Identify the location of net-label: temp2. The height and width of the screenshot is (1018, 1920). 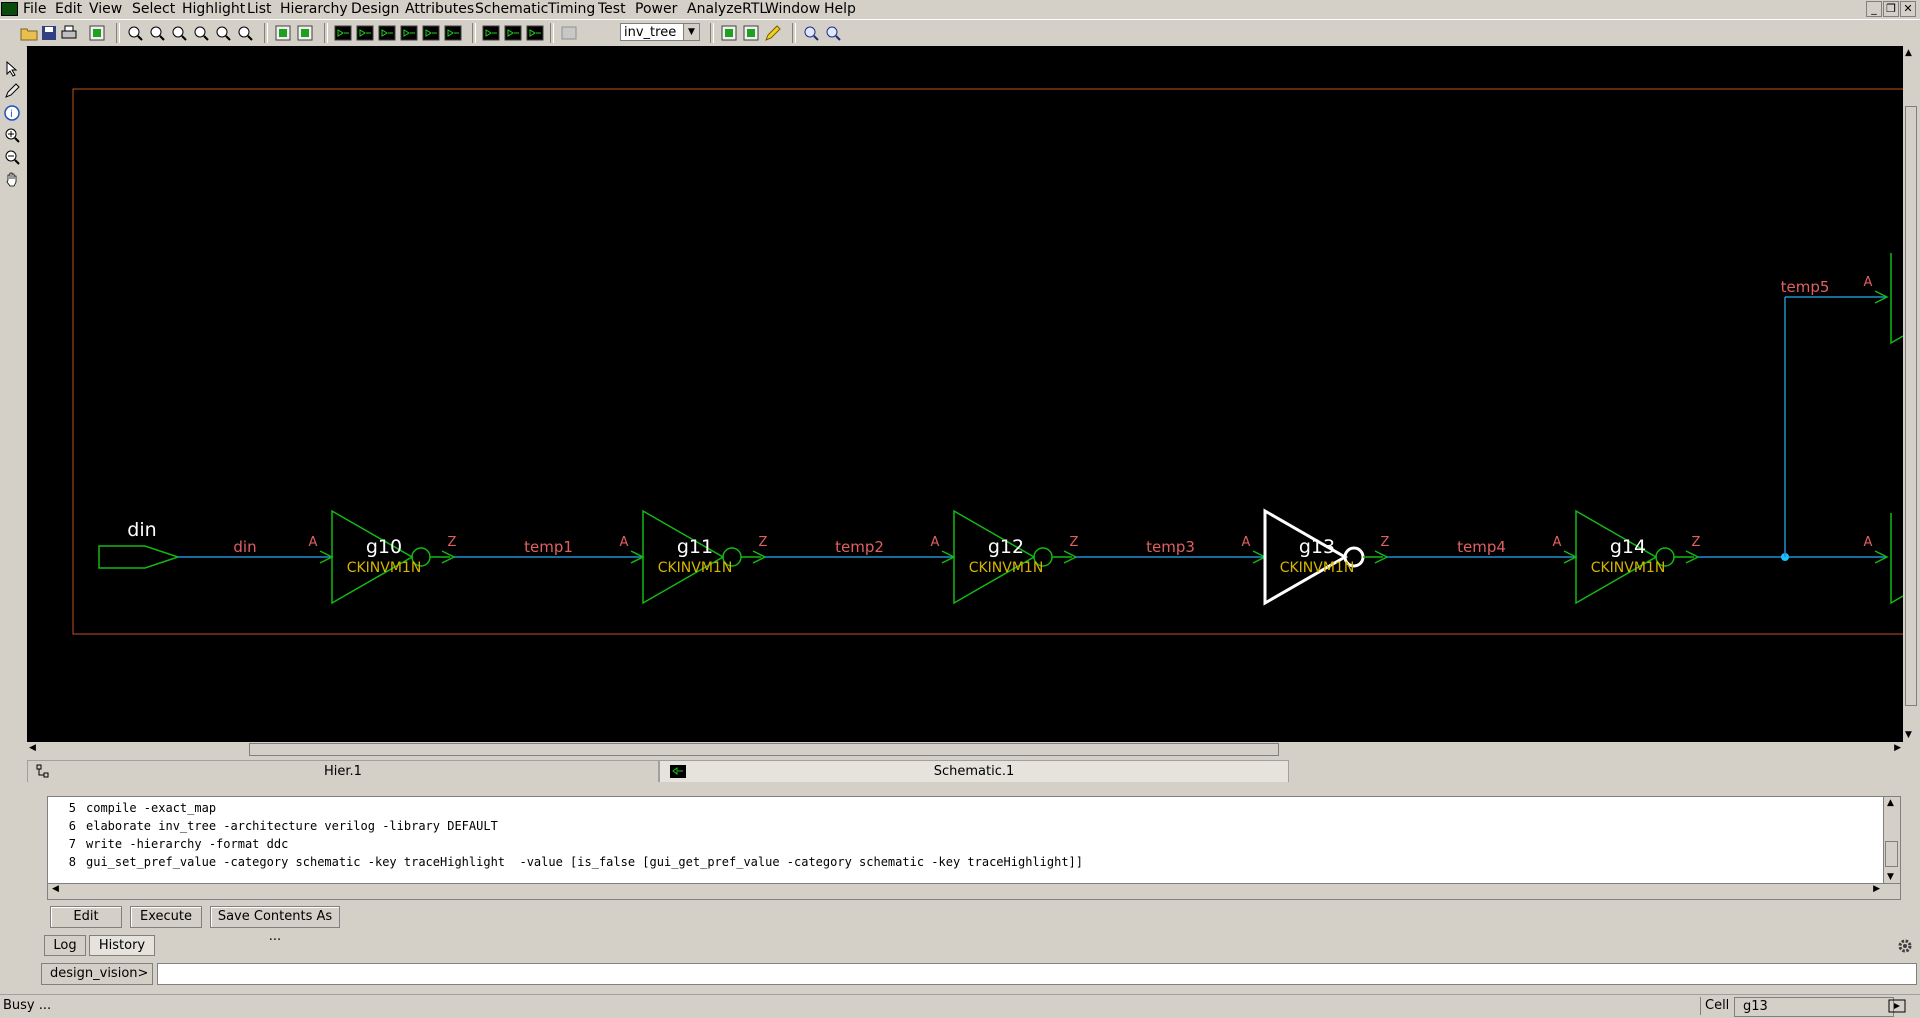
(859, 547).